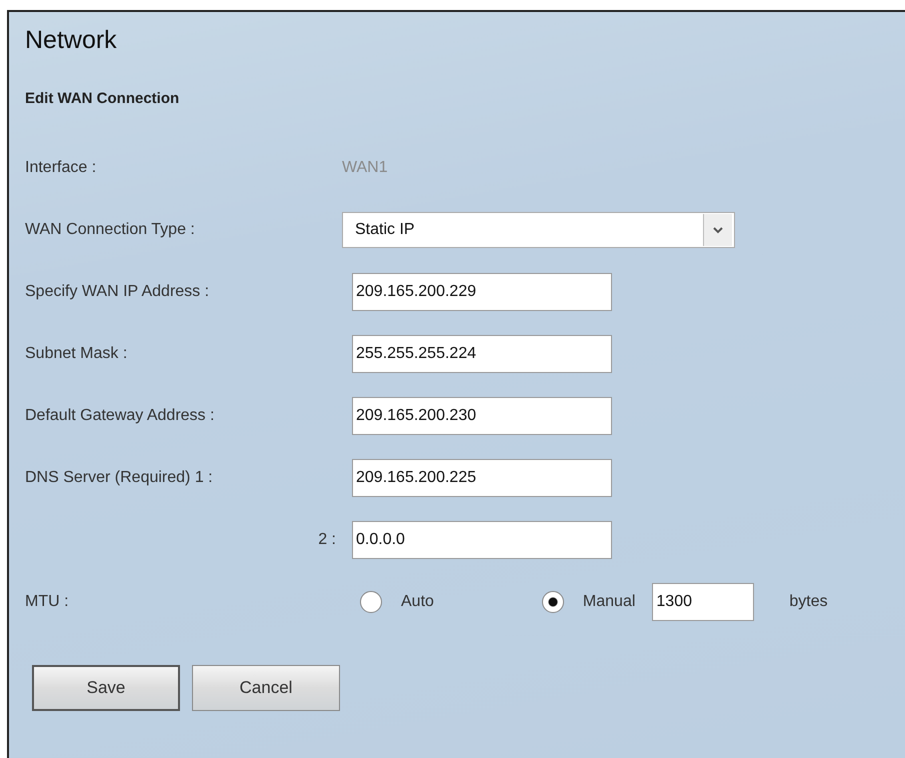 Image resolution: width=905 pixels, height=758 pixels. I want to click on page-title: Network, so click(71, 40).